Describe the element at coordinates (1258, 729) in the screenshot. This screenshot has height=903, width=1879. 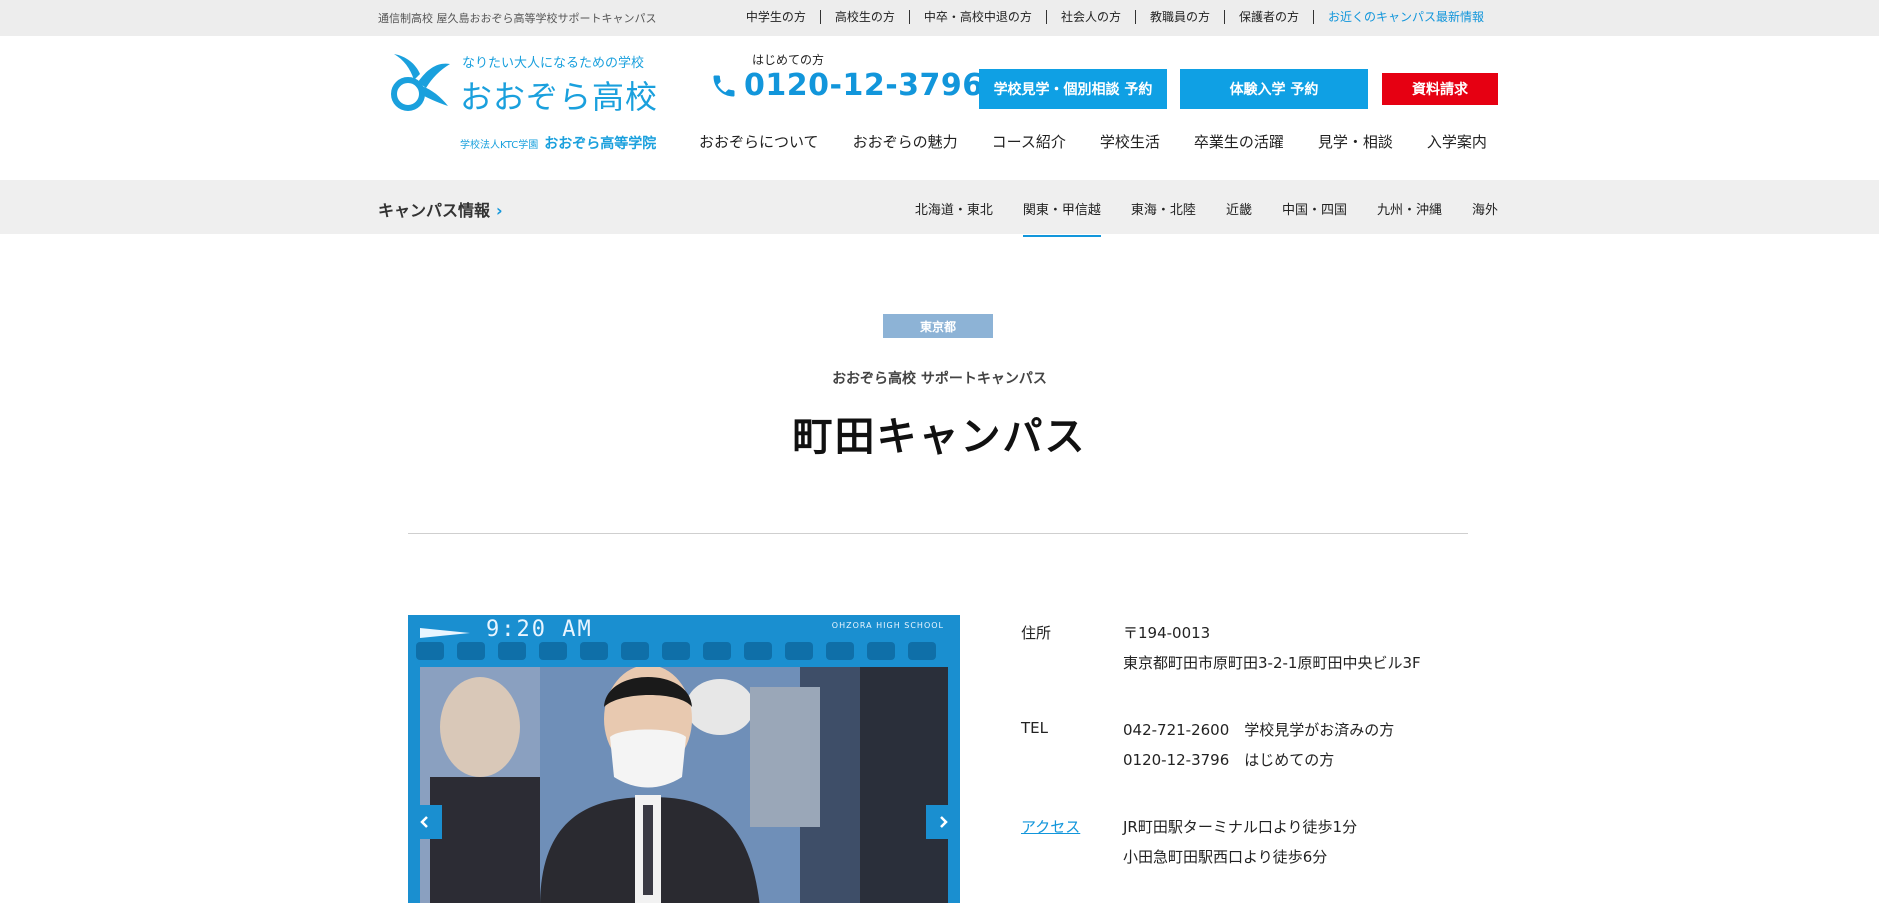
I see `tel-existing: 042-721-2600 学校見学がお済みの方` at that location.